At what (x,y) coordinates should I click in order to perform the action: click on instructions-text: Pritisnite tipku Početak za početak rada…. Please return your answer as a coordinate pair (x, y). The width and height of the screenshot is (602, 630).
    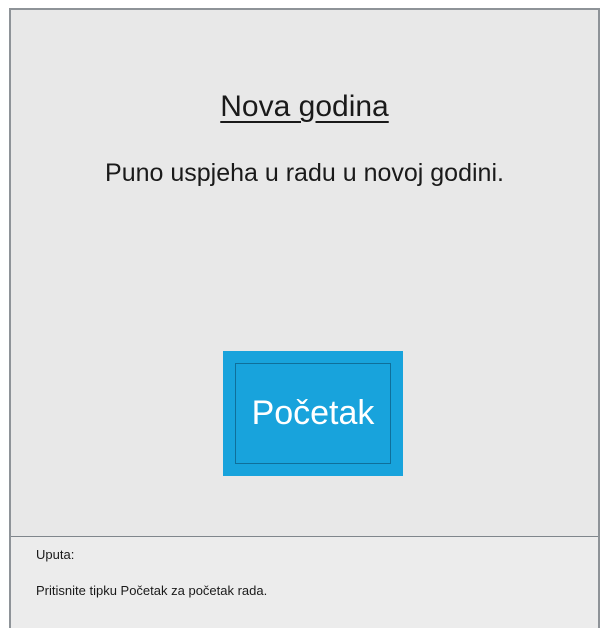
    Looking at the image, I should click on (152, 590).